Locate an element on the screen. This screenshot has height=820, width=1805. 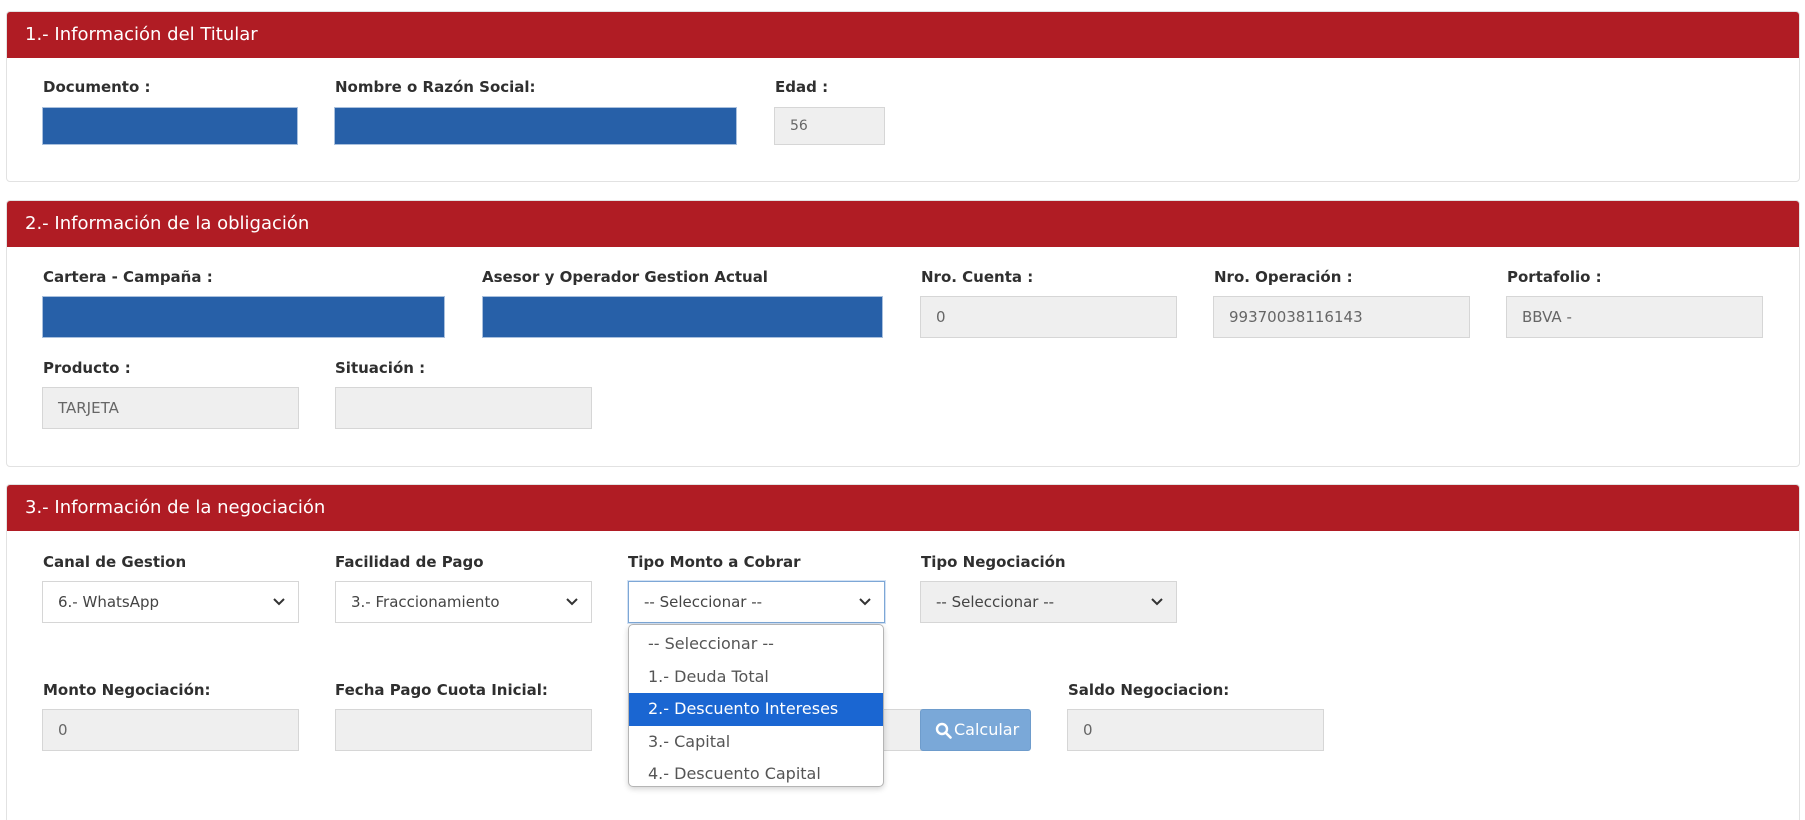
nro-cuenta-label: Nro. Cuenta : is located at coordinates (977, 277).